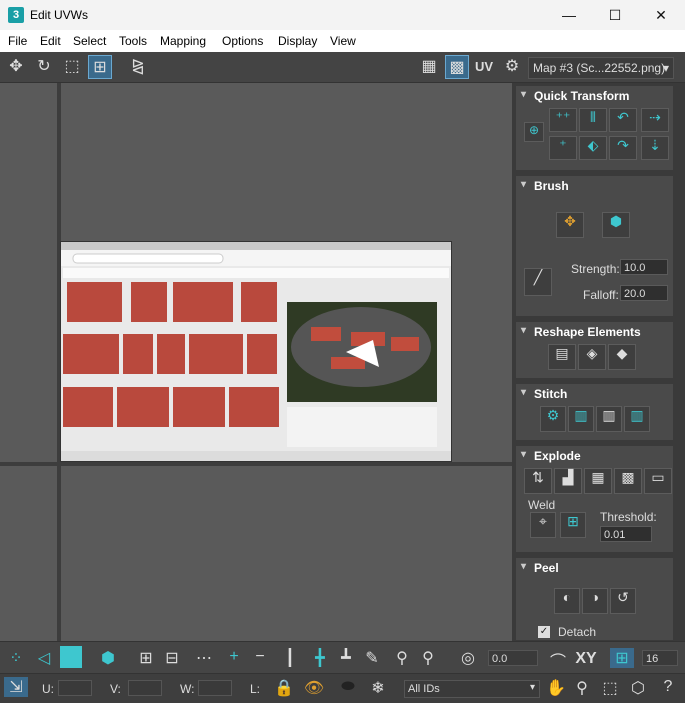 This screenshot has height=703, width=685. I want to click on edge-mode-icon: ◁, so click(44, 658).